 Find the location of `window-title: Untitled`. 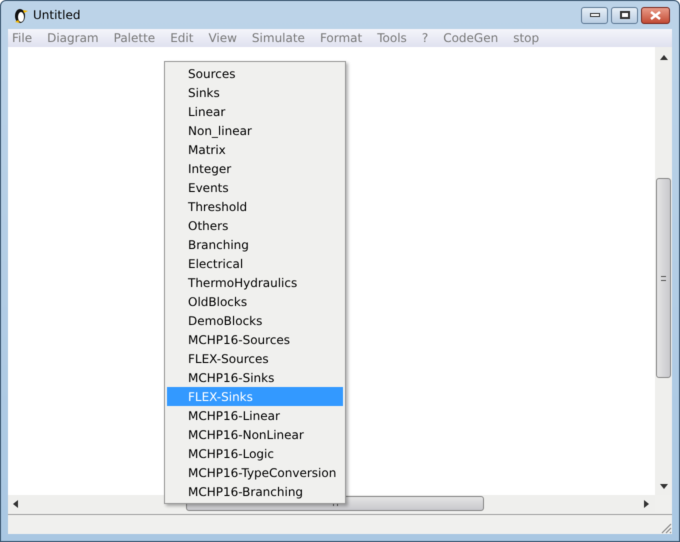

window-title: Untitled is located at coordinates (56, 15).